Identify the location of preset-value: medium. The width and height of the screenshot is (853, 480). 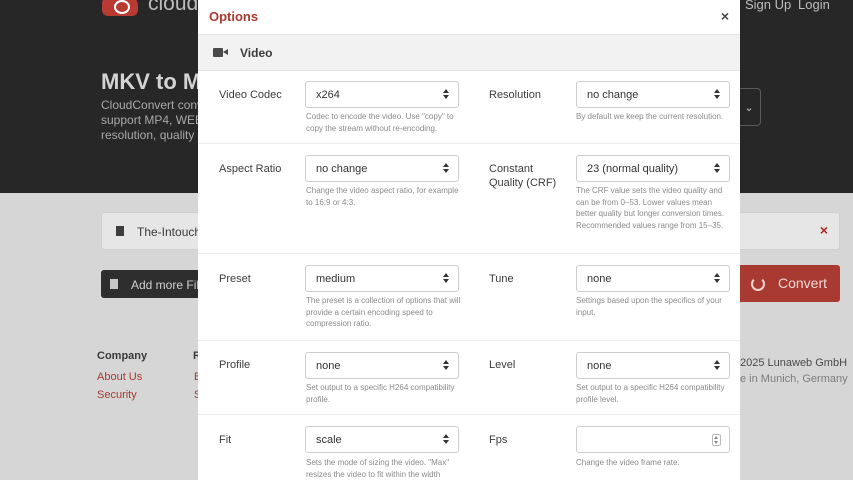
(336, 279).